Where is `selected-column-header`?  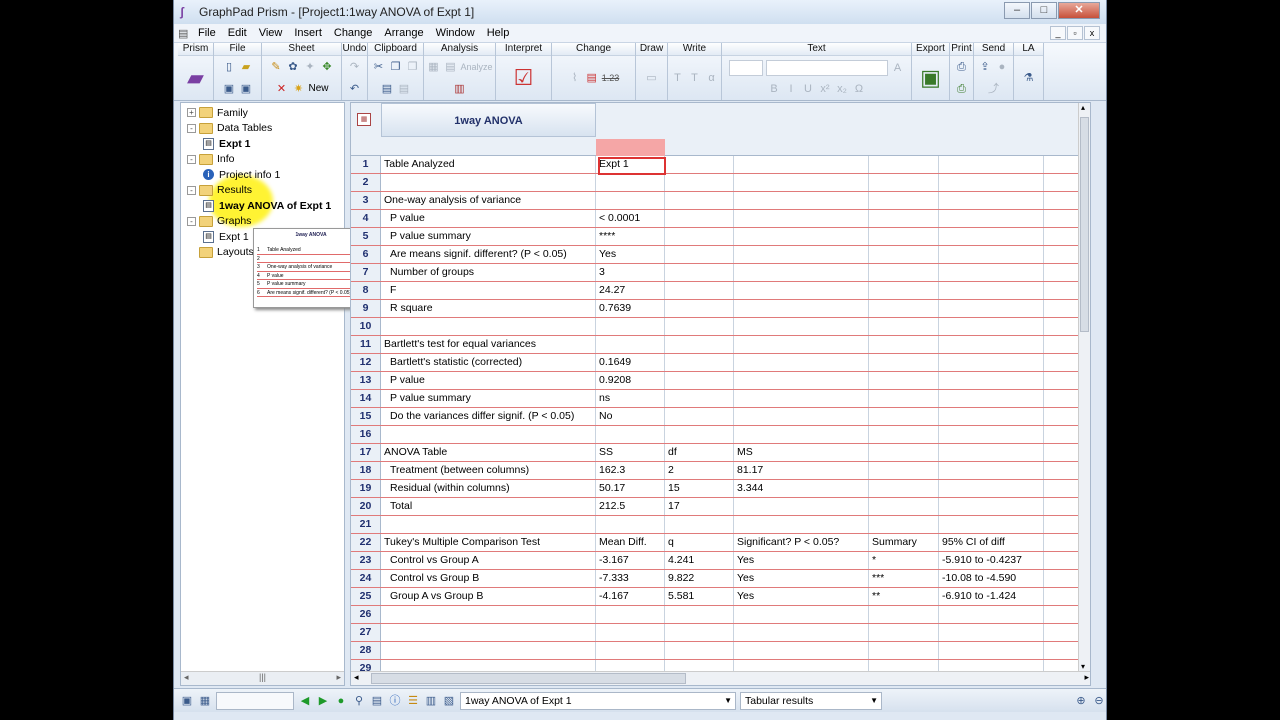
selected-column-header is located at coordinates (630, 147).